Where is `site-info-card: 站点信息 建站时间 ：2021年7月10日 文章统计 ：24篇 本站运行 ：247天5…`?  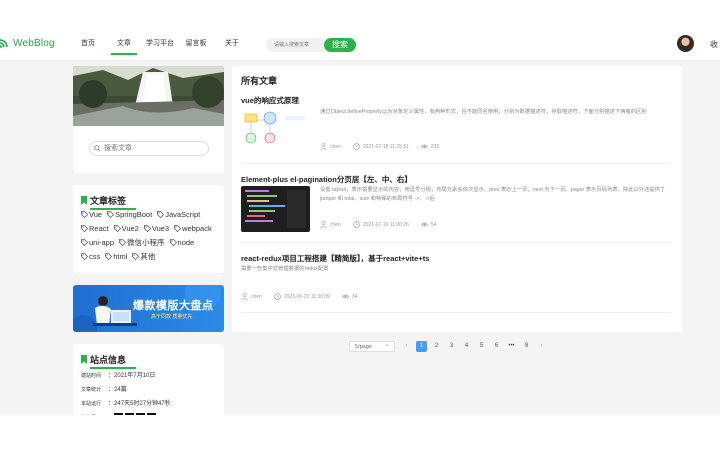
site-info-card: 站点信息 建站时间 ：2021年7月10日 文章统计 ：24篇 本站运行 ：247天5… is located at coordinates (148, 379).